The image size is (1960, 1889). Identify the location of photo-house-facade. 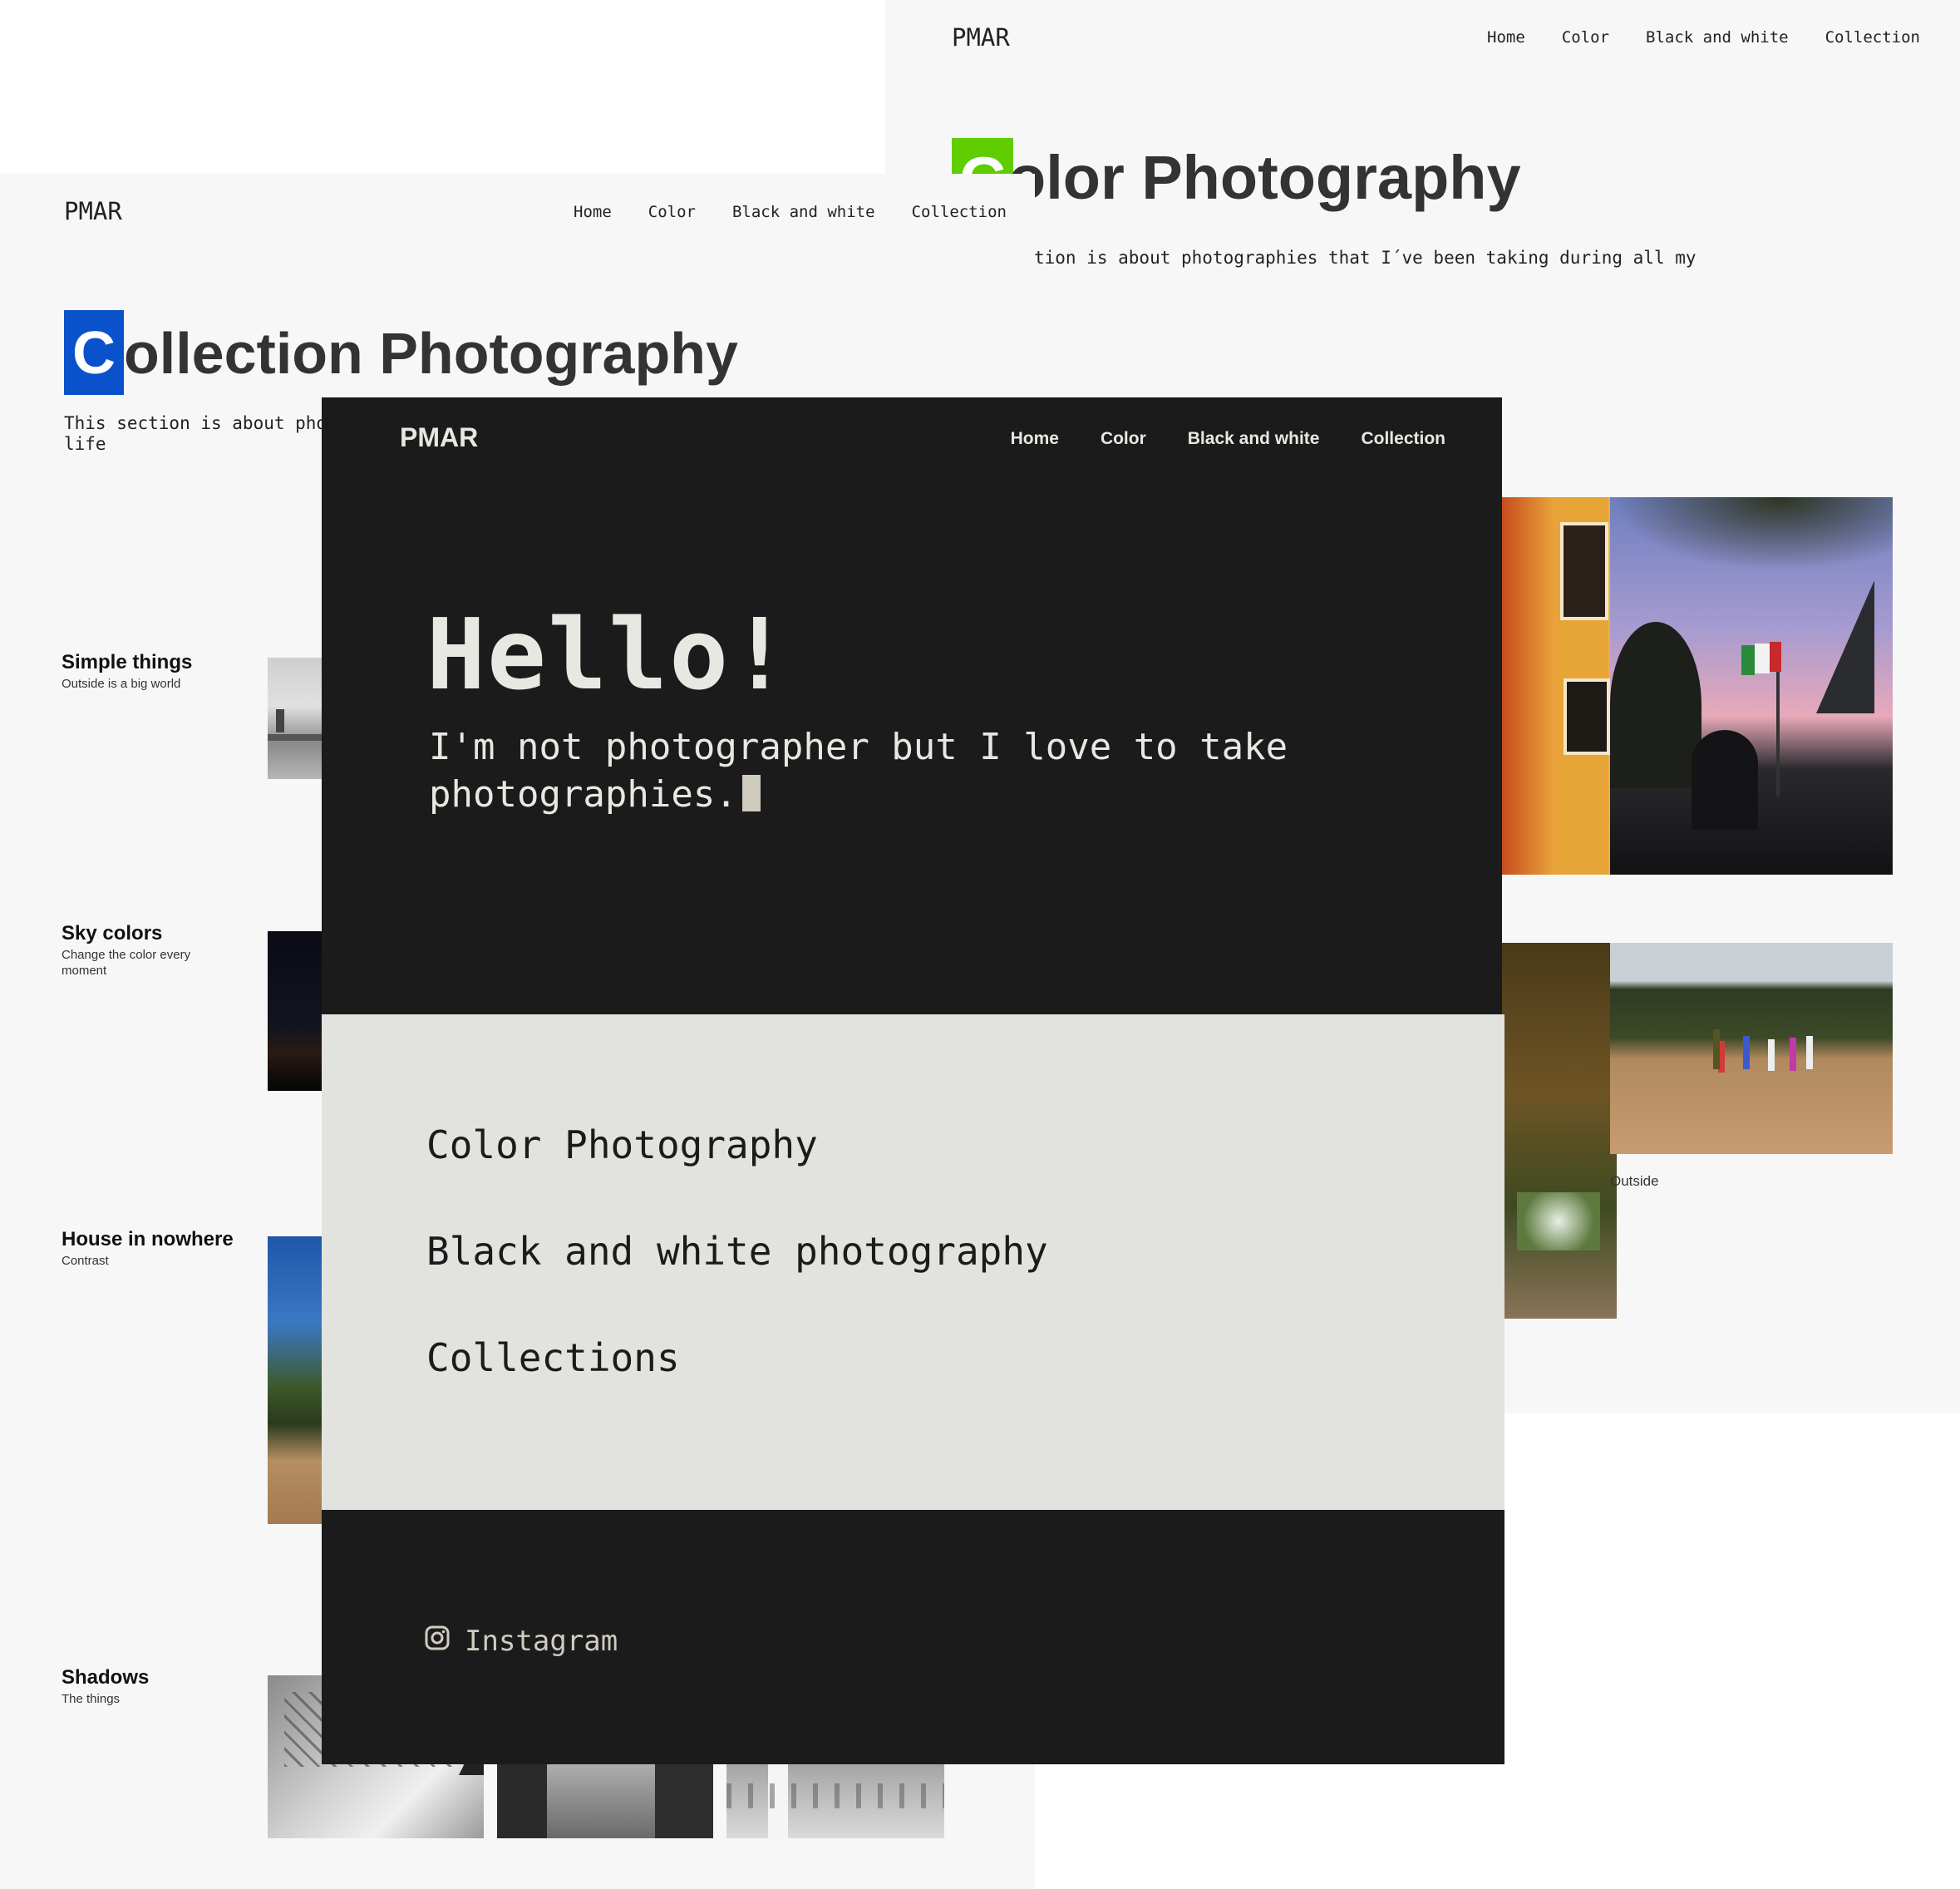
(1559, 686).